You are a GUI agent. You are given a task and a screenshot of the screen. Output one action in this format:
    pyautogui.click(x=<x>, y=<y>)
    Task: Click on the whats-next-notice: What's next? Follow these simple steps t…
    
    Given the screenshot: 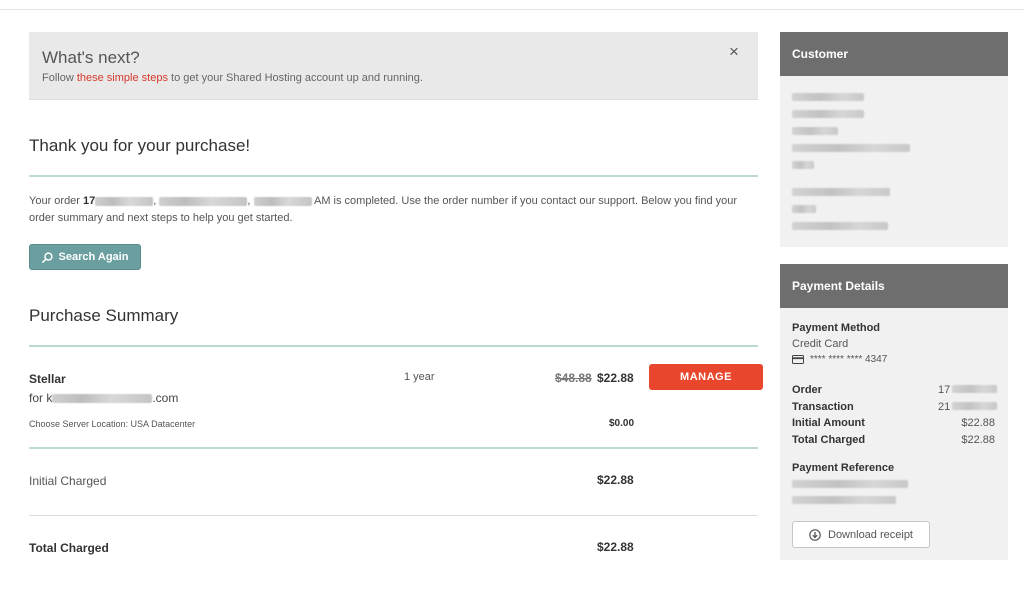 What is the action you would take?
    pyautogui.click(x=393, y=66)
    